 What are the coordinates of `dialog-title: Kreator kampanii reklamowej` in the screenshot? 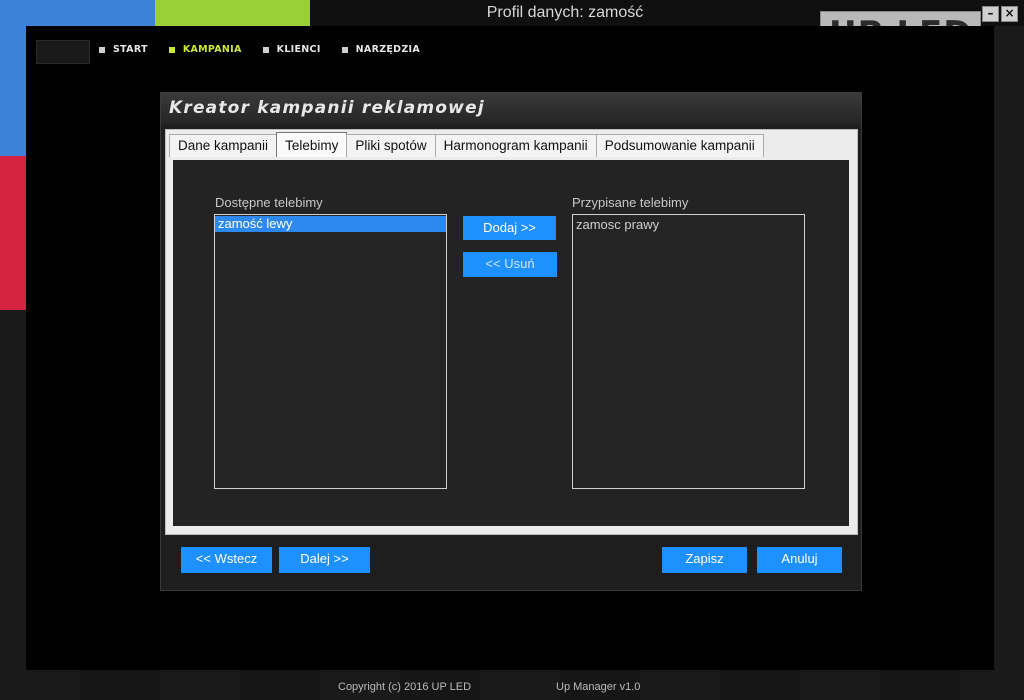 It's located at (327, 108).